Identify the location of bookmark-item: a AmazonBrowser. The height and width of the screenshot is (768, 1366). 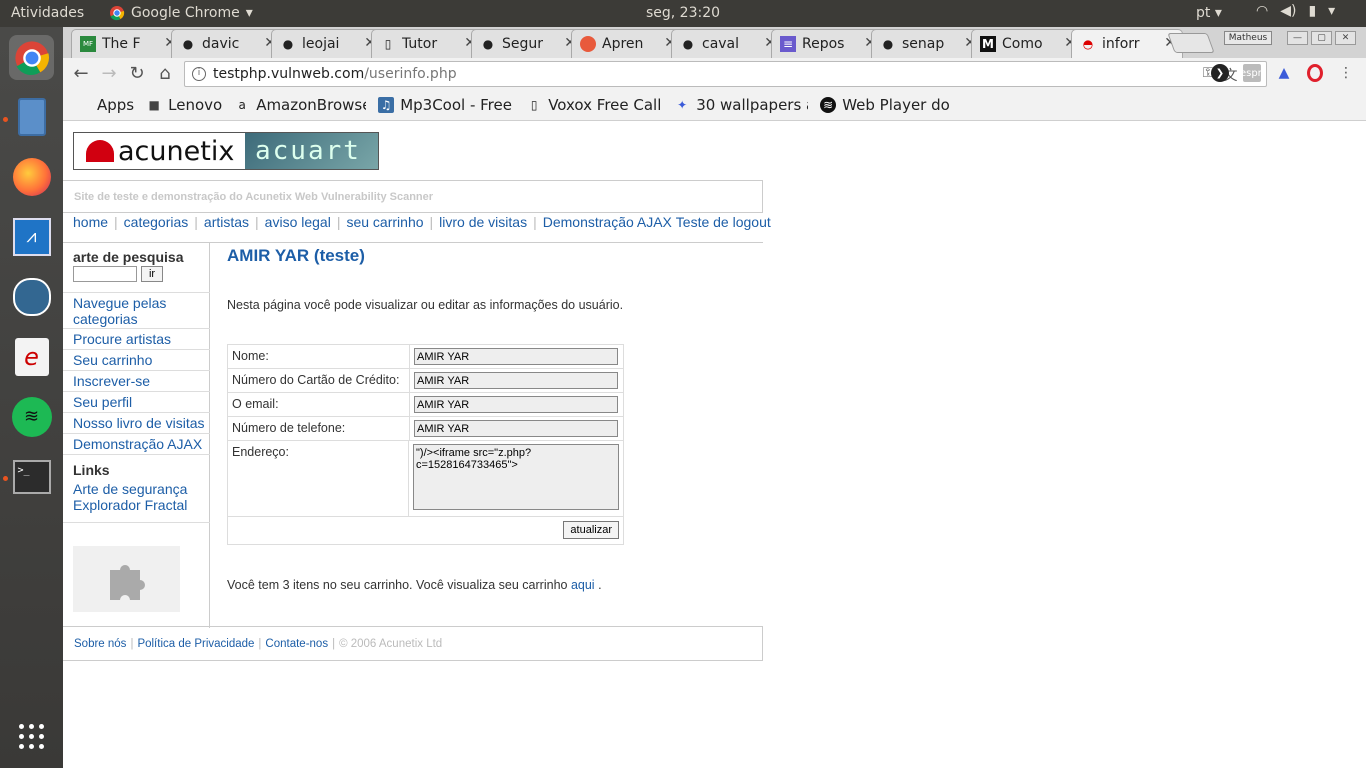
(300, 105).